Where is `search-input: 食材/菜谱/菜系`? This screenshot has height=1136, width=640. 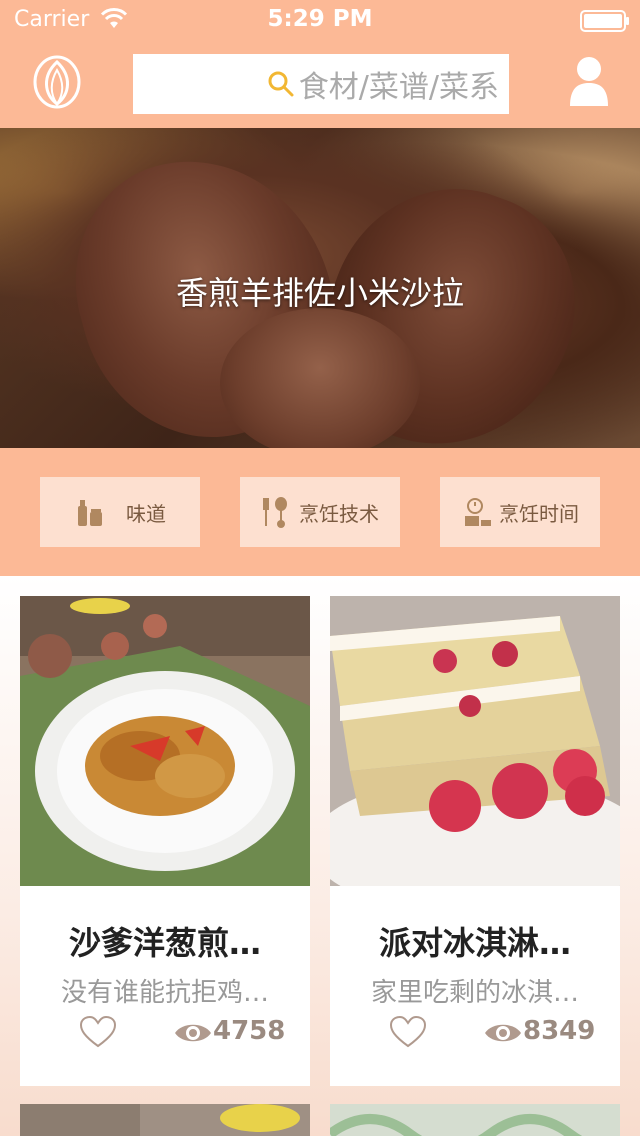 search-input: 食材/菜谱/菜系 is located at coordinates (321, 84).